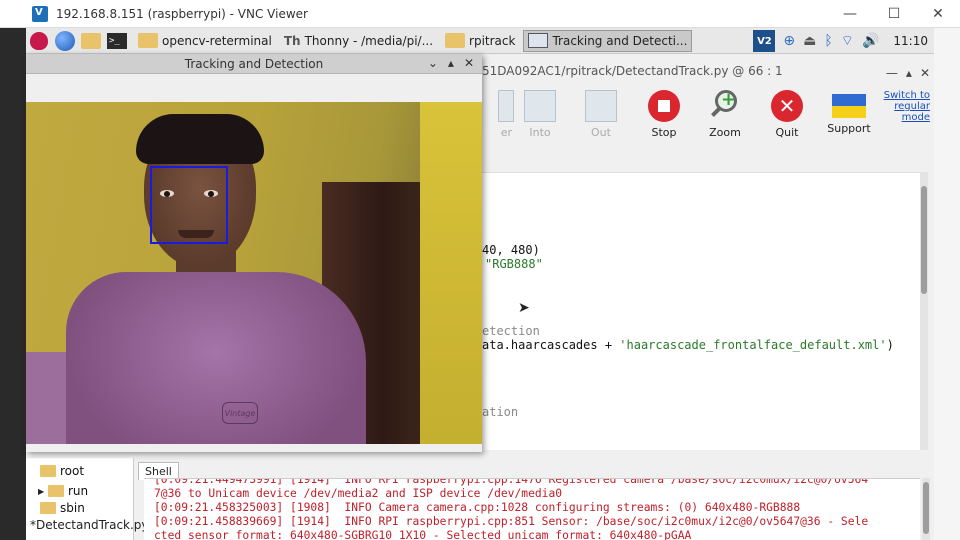 Image resolution: width=960 pixels, height=540 pixels. I want to click on thonny-icon: Th, so click(292, 40).